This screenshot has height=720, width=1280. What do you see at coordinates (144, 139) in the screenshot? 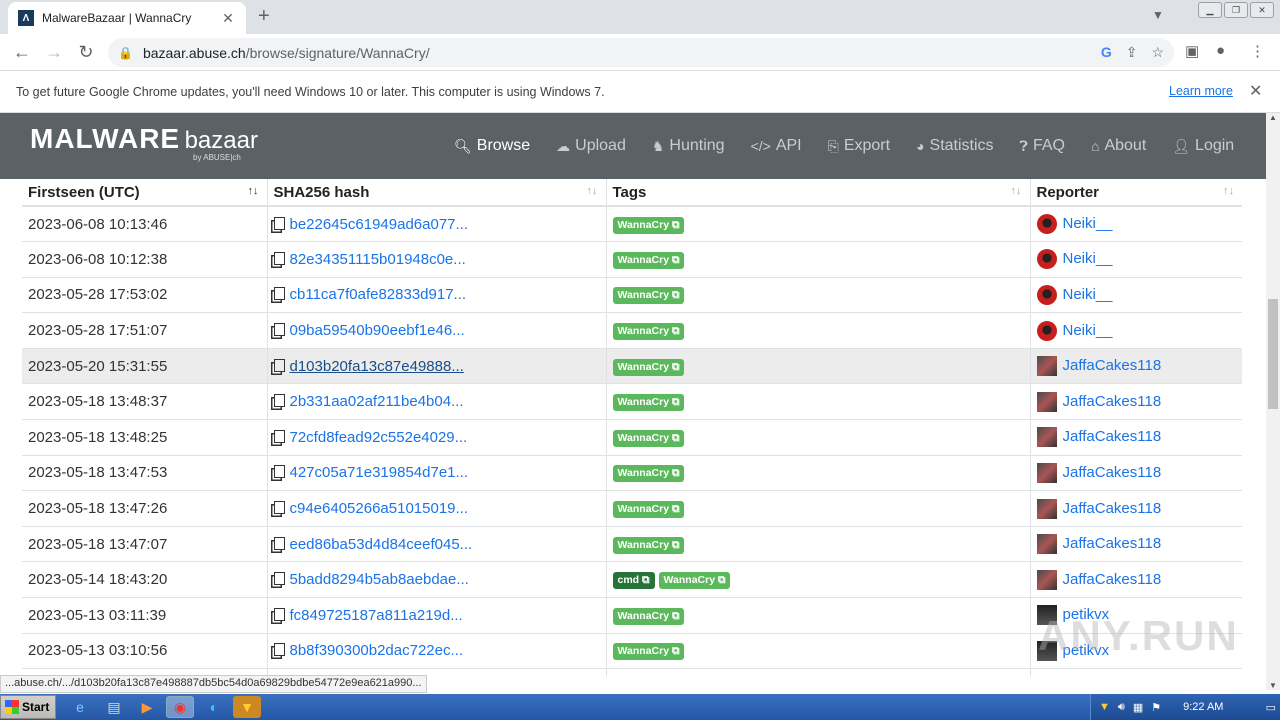
I see `malwarebazaar-logo: MALWARE bazaar` at bounding box center [144, 139].